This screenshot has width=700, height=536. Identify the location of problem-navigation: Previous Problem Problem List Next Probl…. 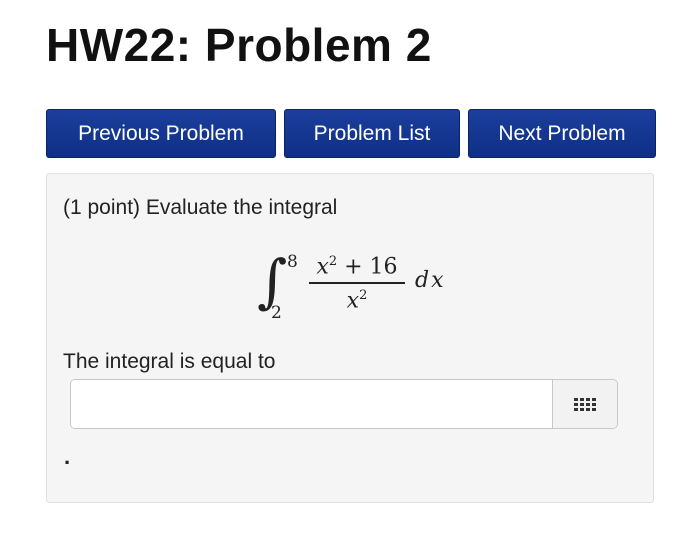
(351, 133).